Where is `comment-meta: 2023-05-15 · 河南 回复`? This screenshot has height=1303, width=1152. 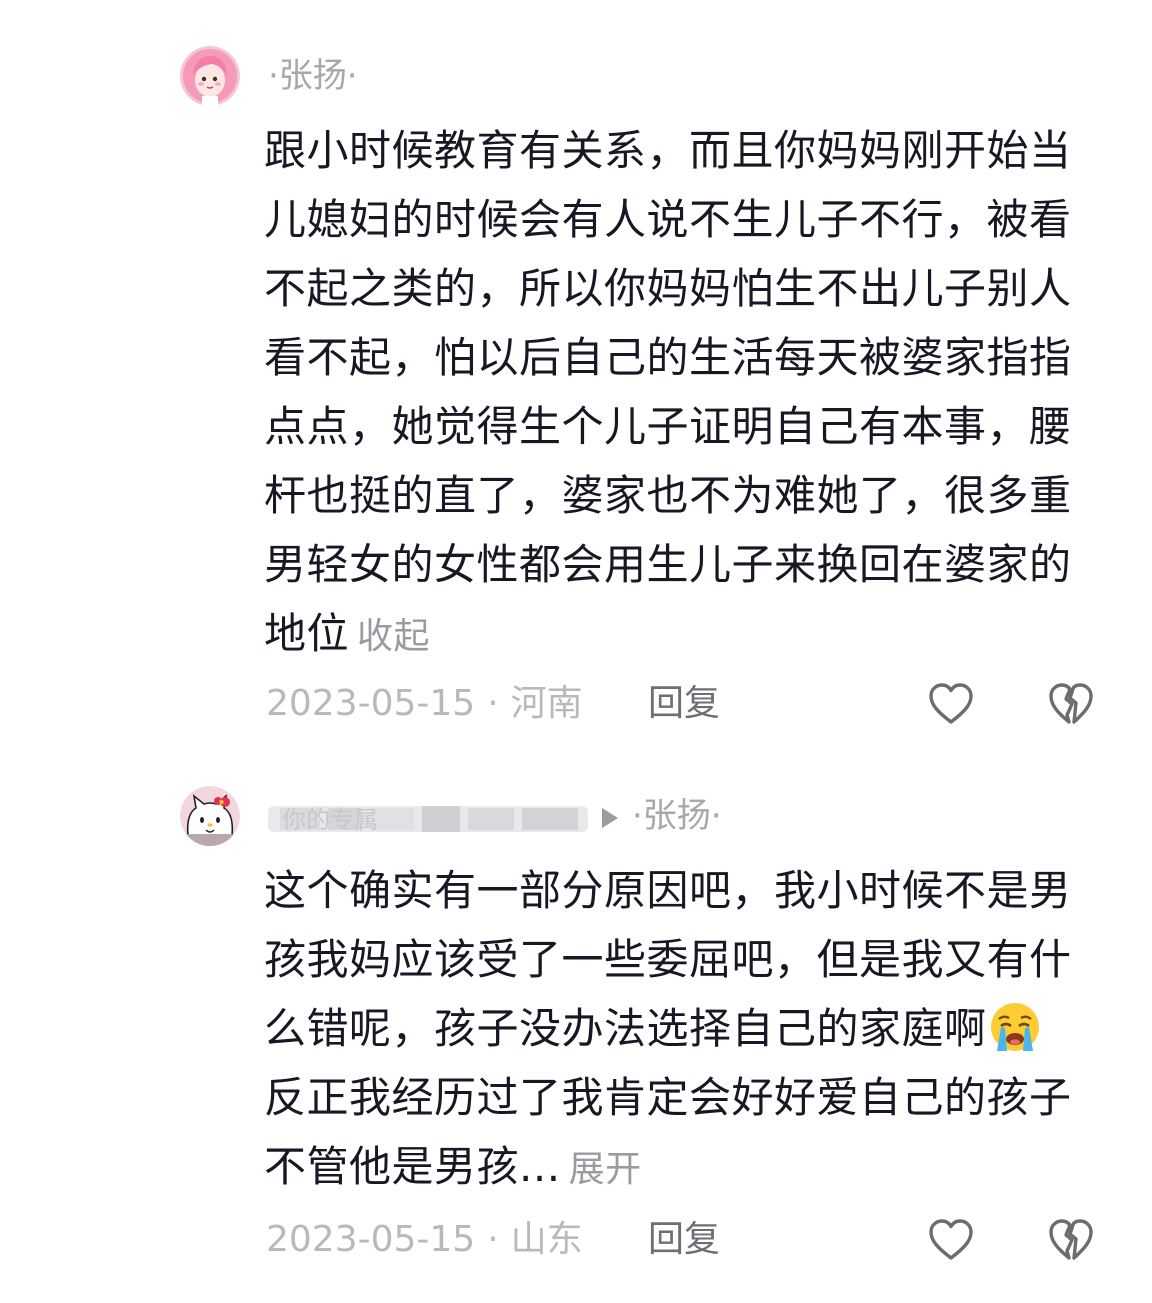 comment-meta: 2023-05-15 · 河南 回复 is located at coordinates (493, 704).